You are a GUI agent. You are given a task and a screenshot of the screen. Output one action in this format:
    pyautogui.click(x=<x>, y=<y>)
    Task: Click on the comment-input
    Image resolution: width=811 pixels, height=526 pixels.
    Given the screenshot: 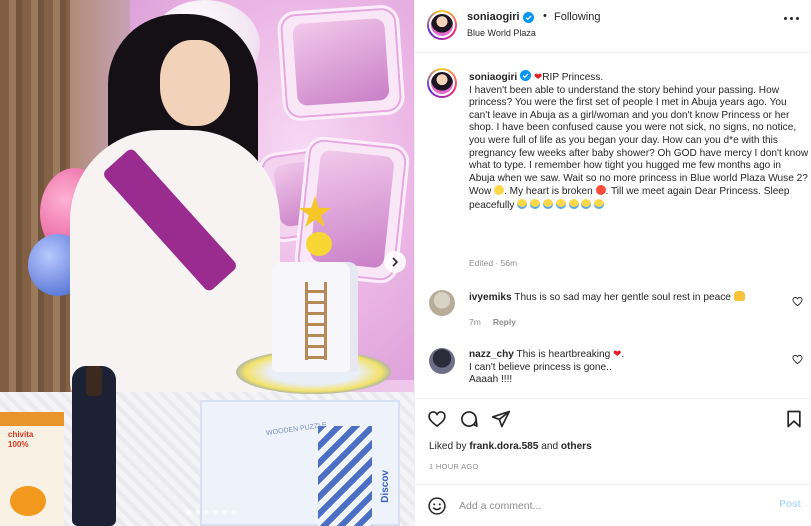 What is the action you would take?
    pyautogui.click(x=609, y=506)
    